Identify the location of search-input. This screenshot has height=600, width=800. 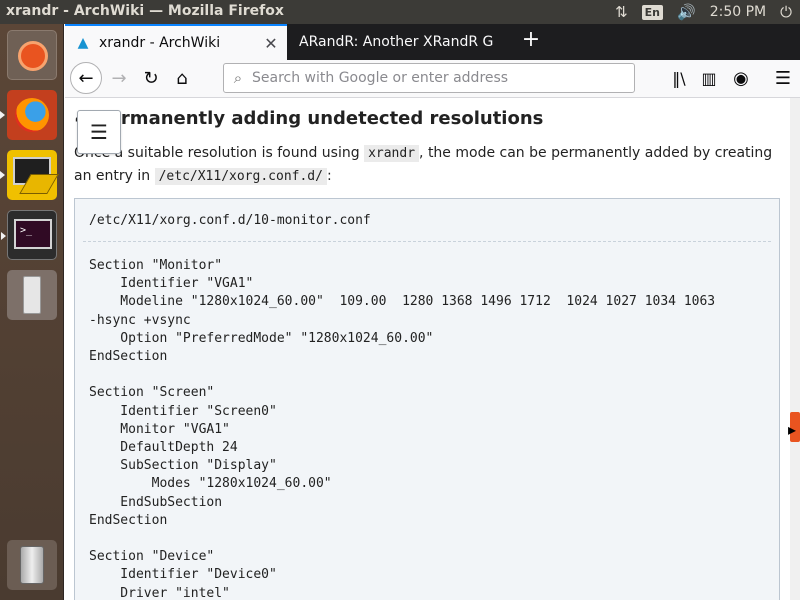
(437, 78).